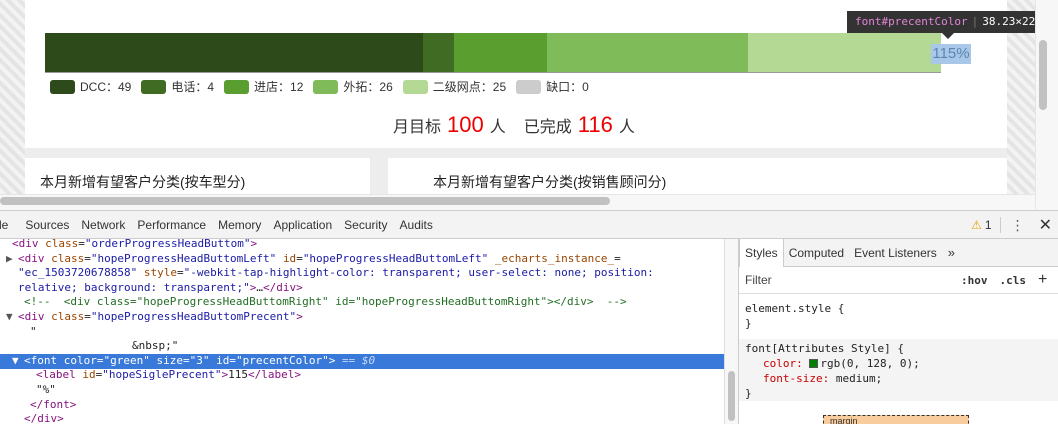 This screenshot has height=424, width=1058. I want to click on target-prefix: 月目标, so click(417, 127).